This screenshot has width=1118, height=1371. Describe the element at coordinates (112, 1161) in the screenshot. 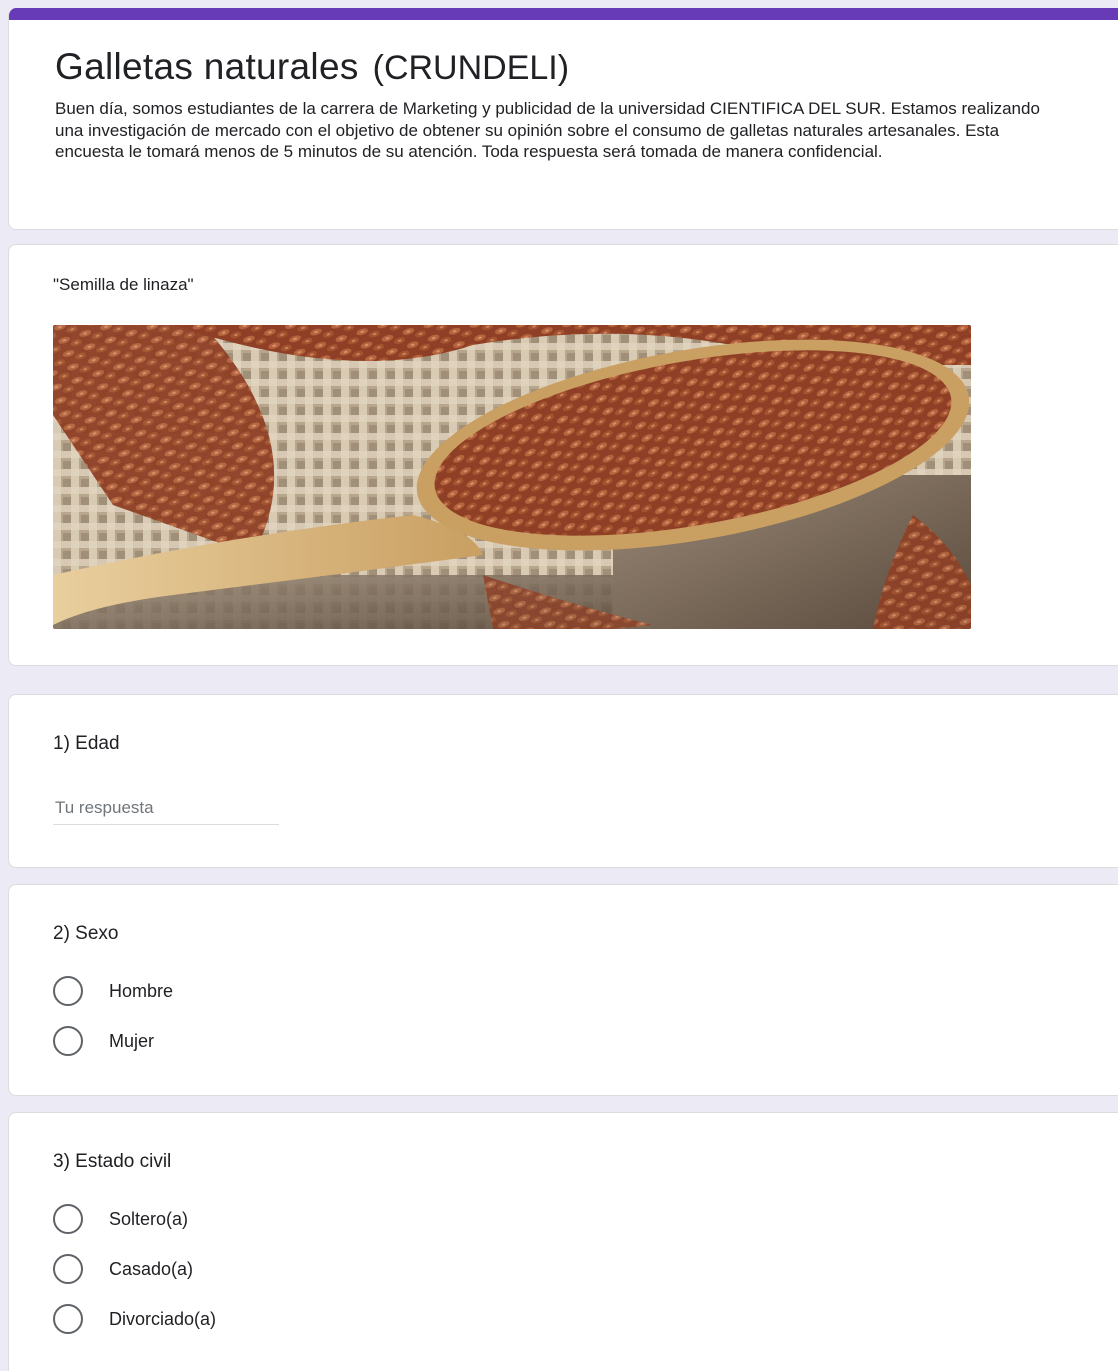

I see `question-title: 3) Estado civil` at that location.